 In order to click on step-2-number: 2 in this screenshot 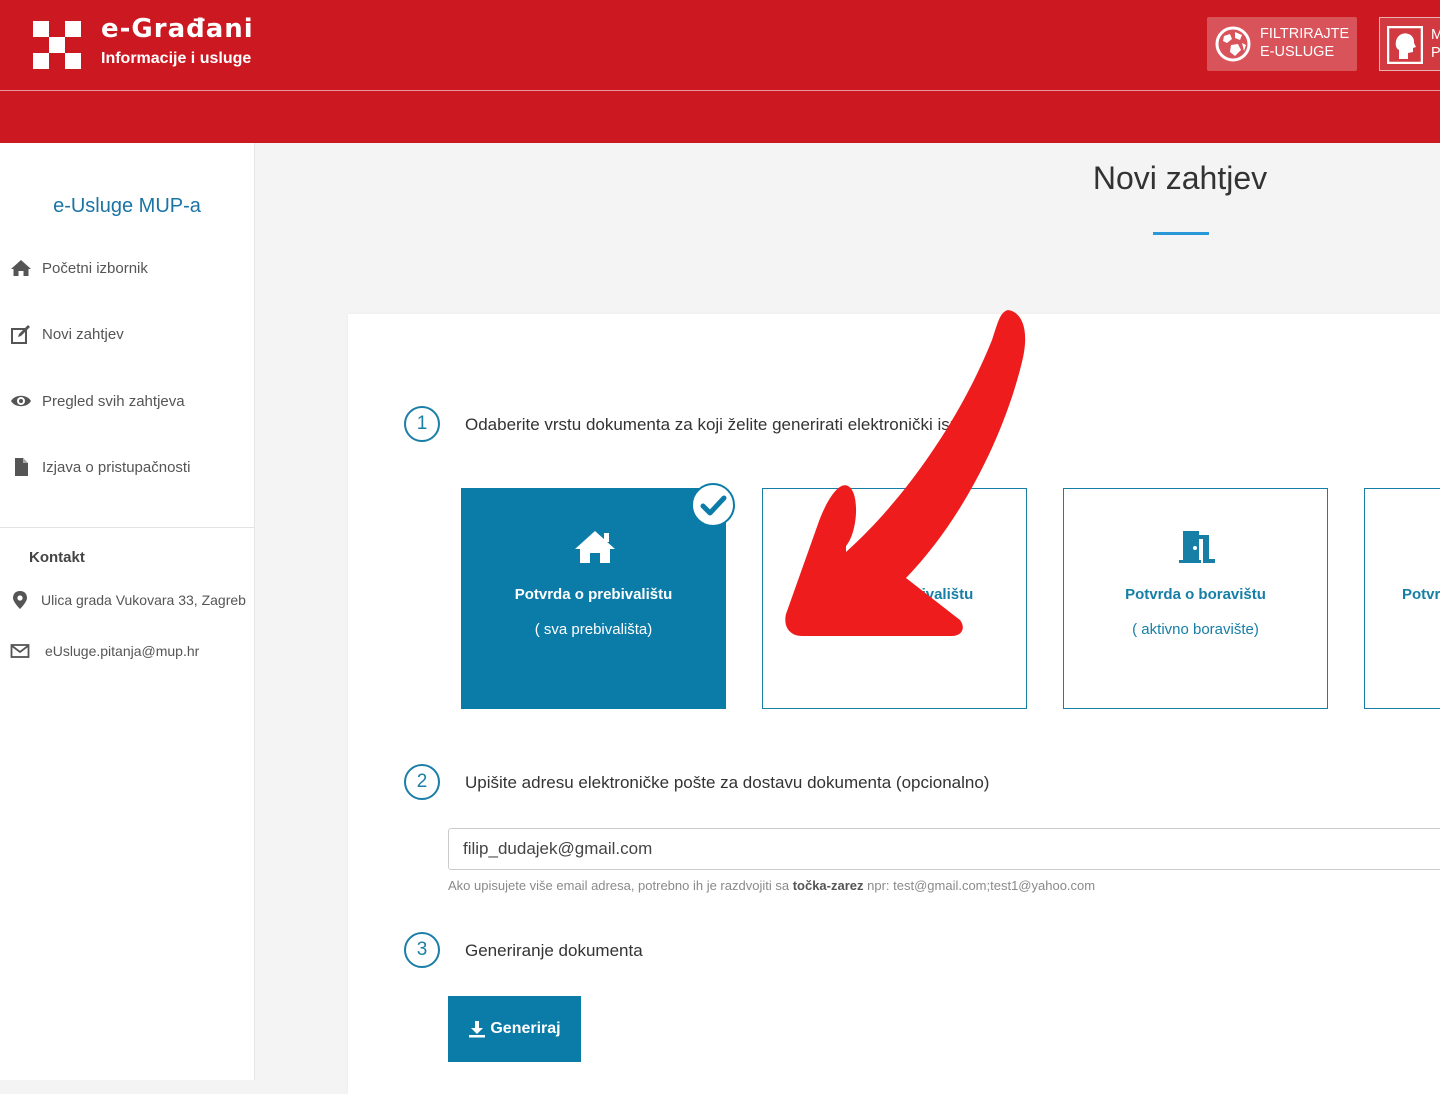, I will do `click(422, 782)`.